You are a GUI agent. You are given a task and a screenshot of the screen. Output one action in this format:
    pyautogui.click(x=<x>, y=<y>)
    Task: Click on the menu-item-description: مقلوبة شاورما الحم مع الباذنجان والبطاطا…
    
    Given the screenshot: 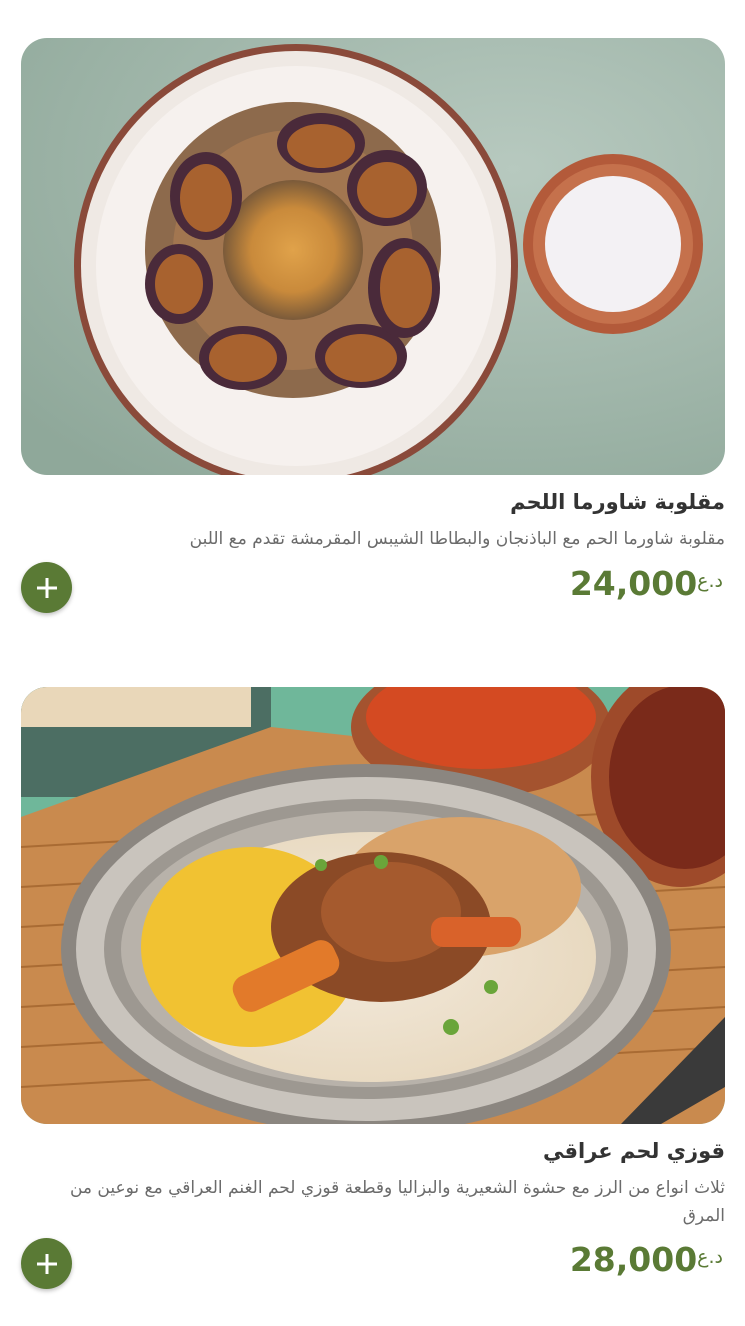 What is the action you would take?
    pyautogui.click(x=457, y=539)
    